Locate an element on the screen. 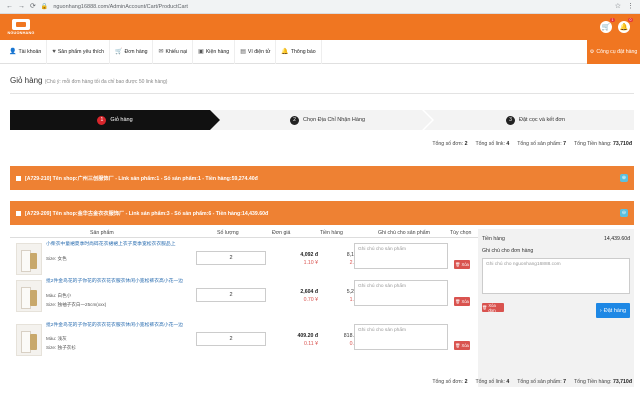  heart-icon: ♥ is located at coordinates (54, 51).